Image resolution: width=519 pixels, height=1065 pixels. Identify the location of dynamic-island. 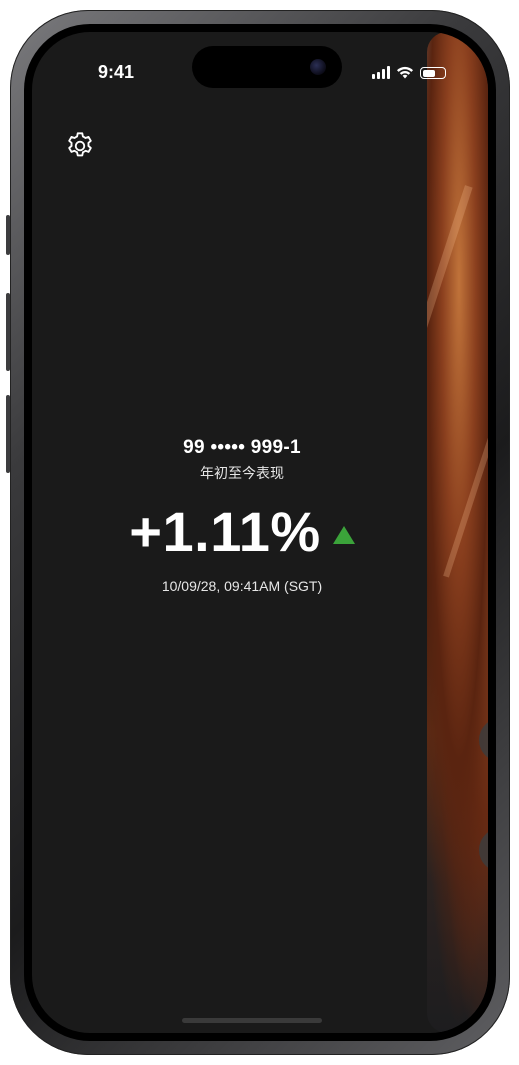
(267, 67).